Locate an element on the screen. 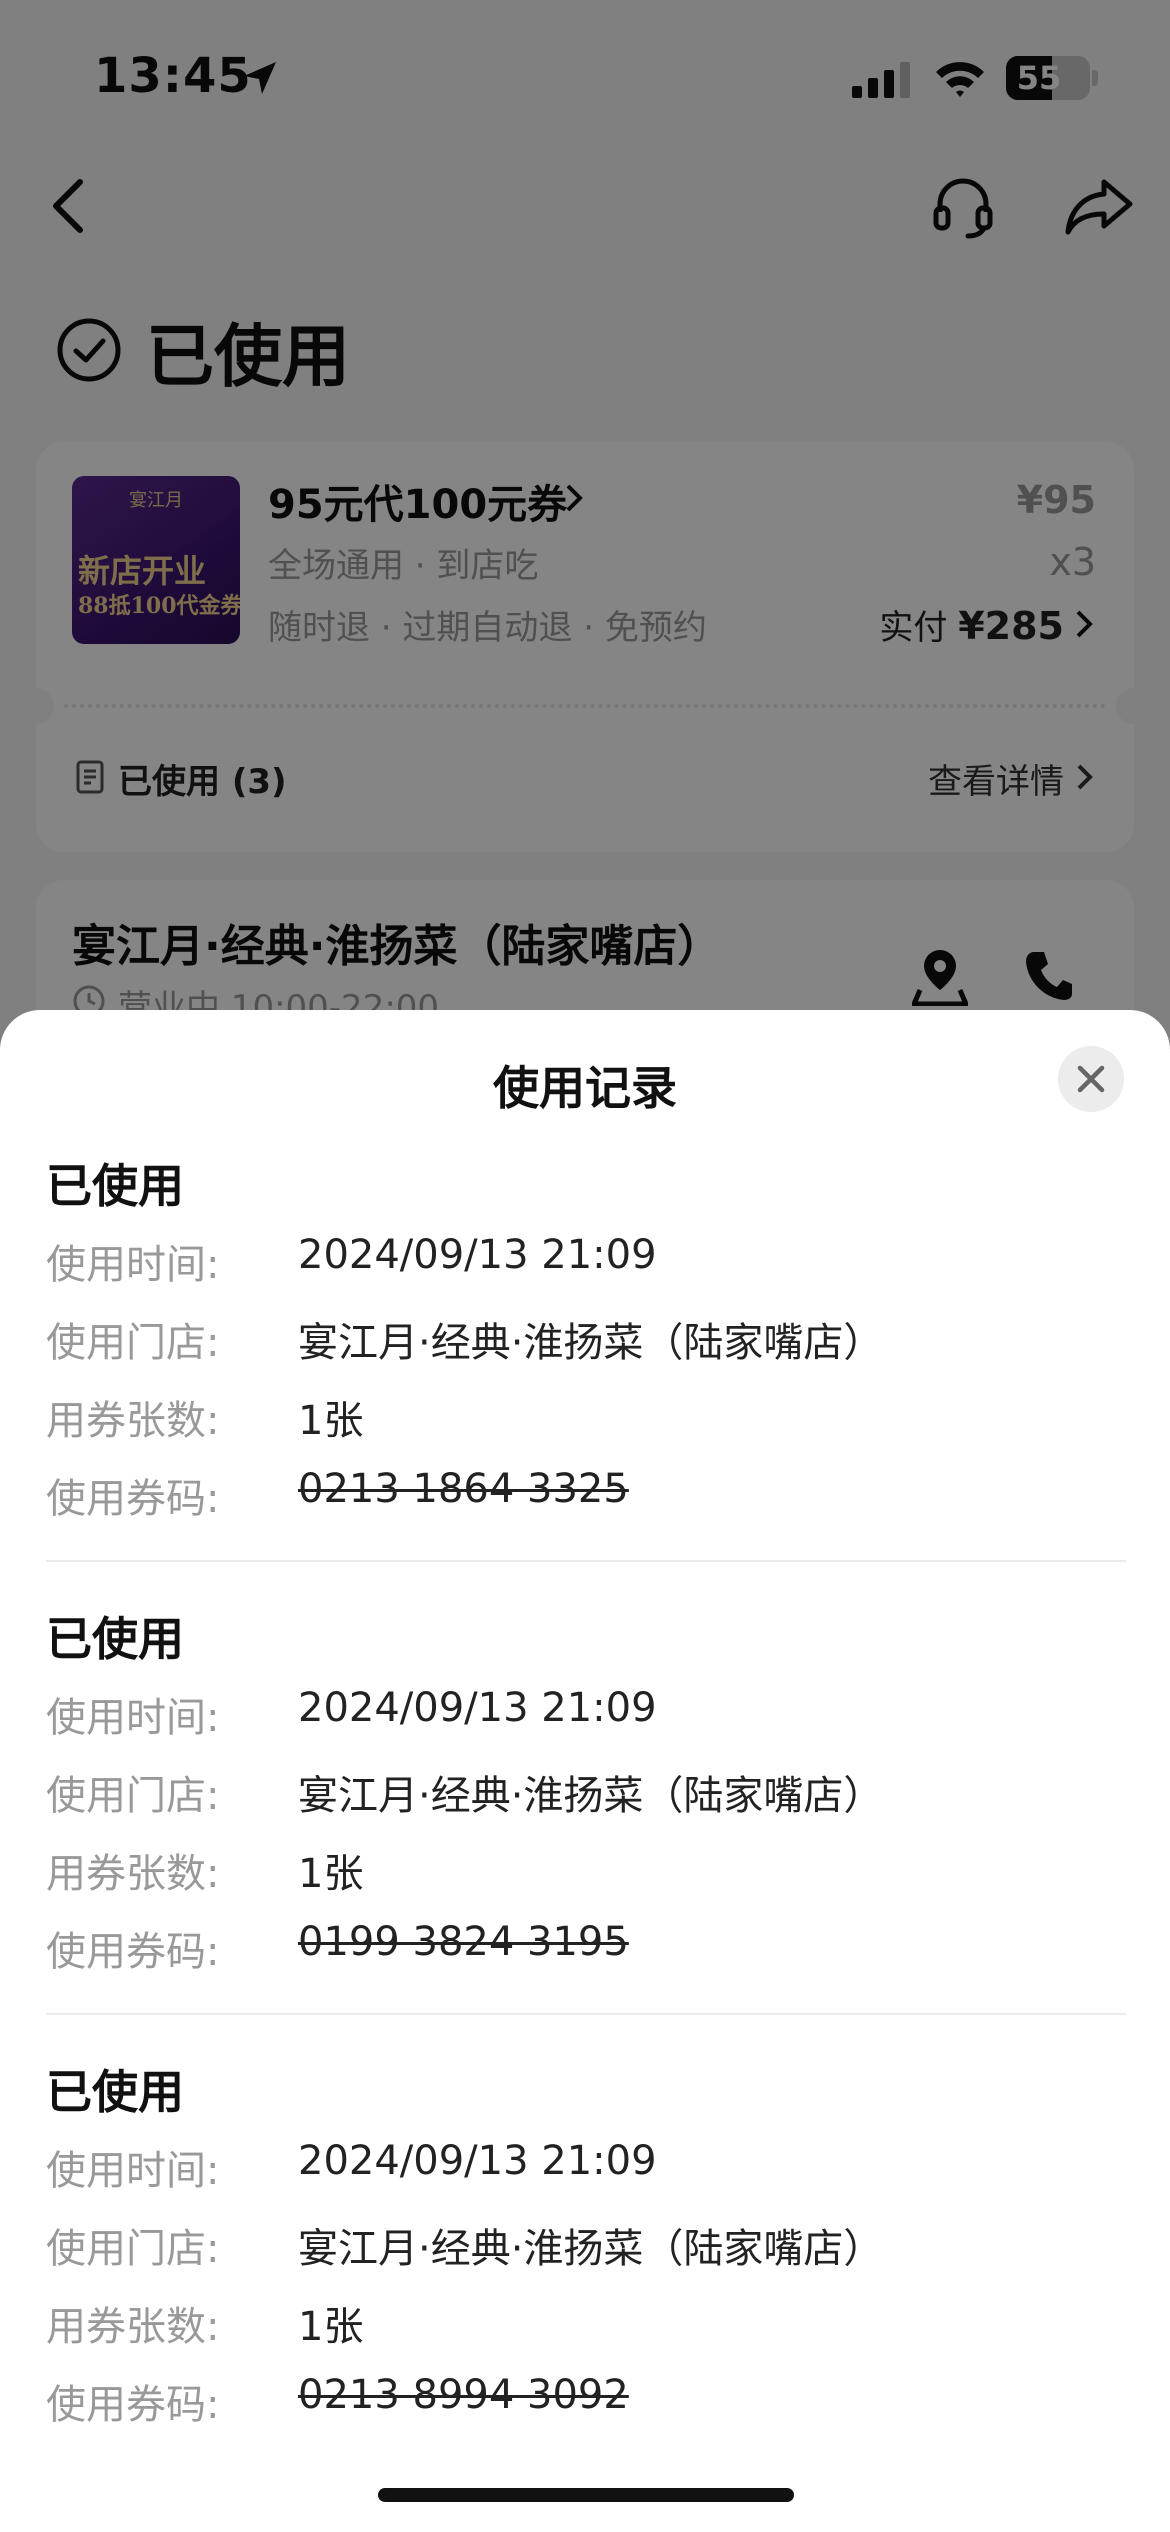 Image resolution: width=1170 pixels, height=2532 pixels. usage-code-value: 0199 3824 3195 is located at coordinates (463, 1942).